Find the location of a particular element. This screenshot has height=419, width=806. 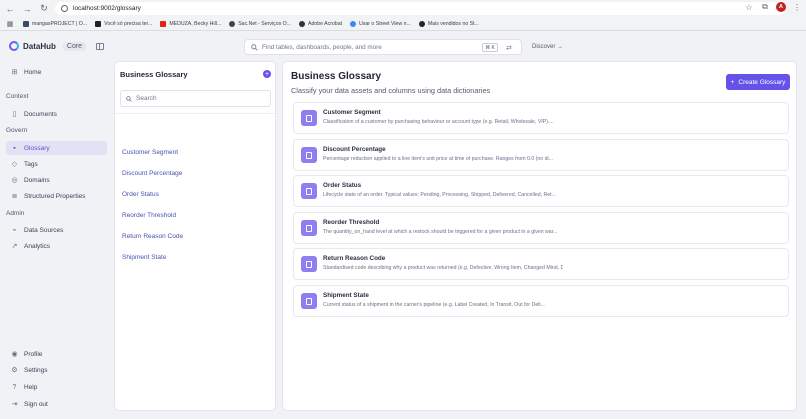

term-link: Order Status is located at coordinates (140, 194).